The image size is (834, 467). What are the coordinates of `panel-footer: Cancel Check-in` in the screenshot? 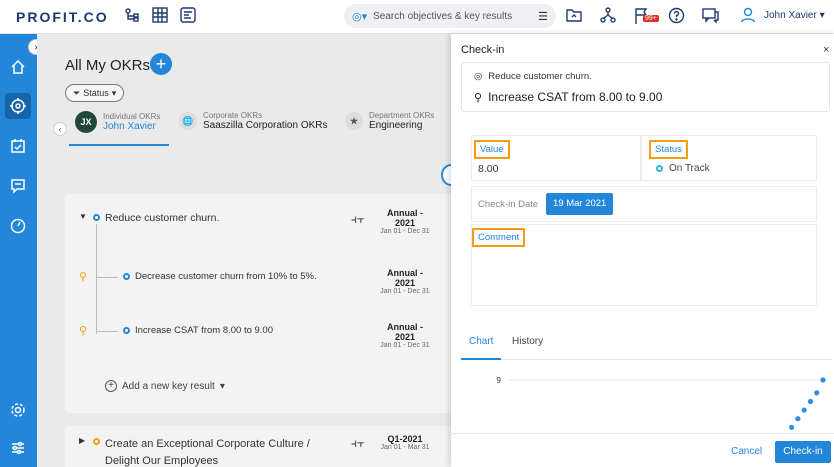 It's located at (642, 450).